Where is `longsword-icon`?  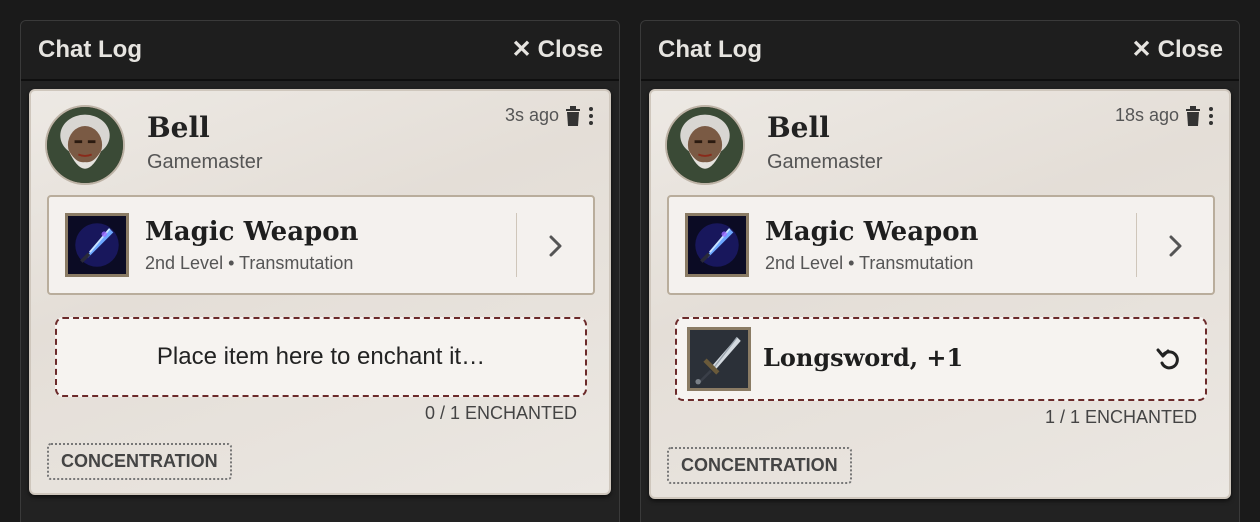
longsword-icon is located at coordinates (719, 359).